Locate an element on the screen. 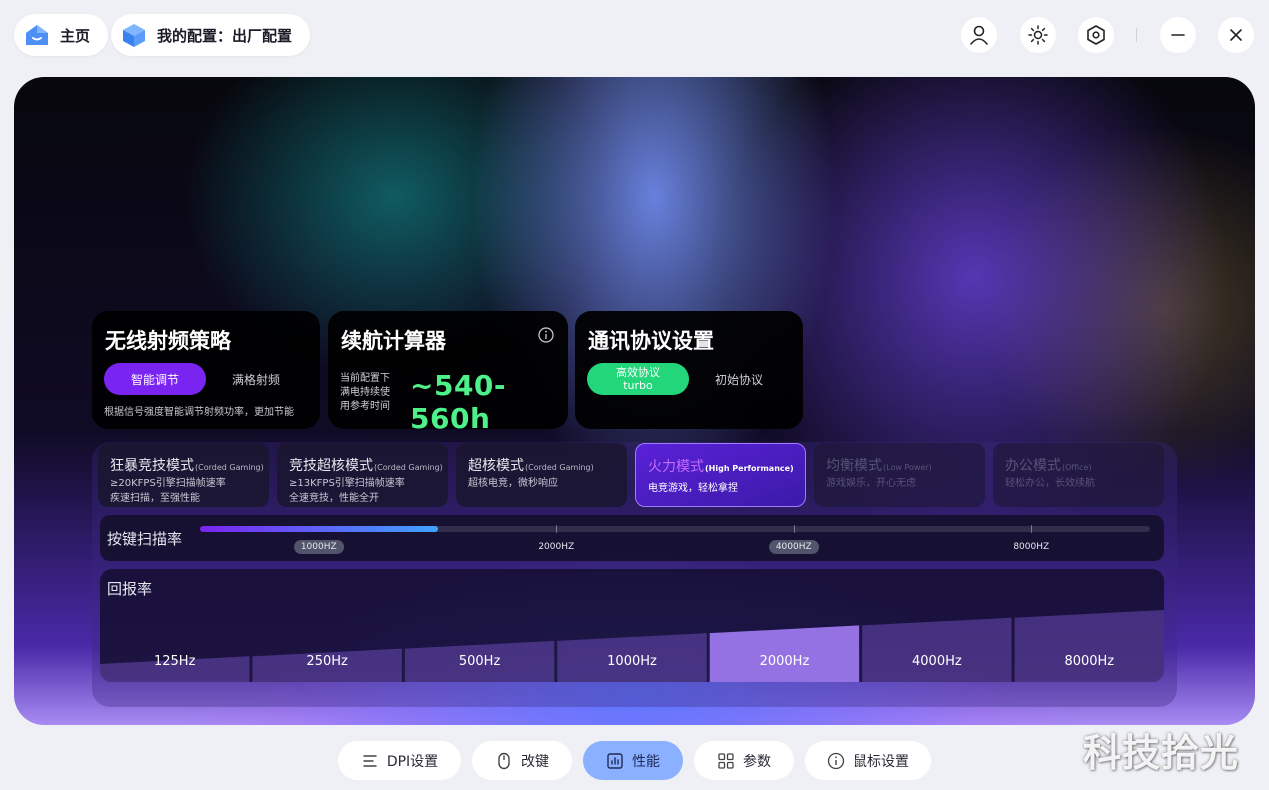 This screenshot has height=790, width=1269. protocol-settings-card: 通讯协议设置 高效协议 turbo 初始协议 is located at coordinates (689, 370).